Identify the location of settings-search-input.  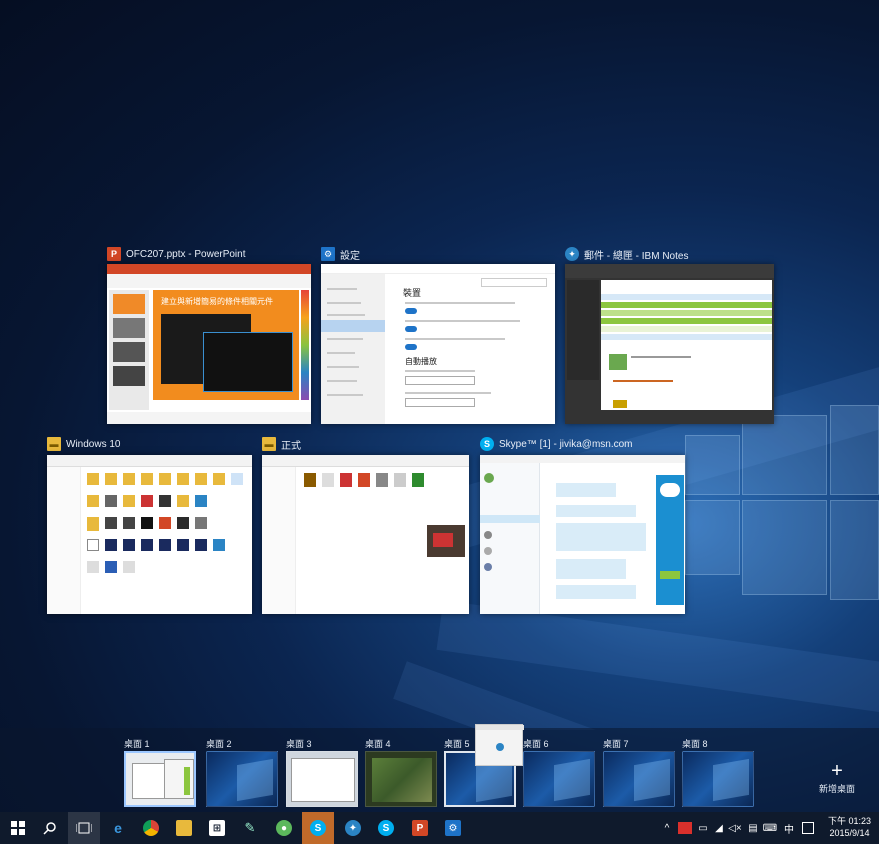
(514, 282).